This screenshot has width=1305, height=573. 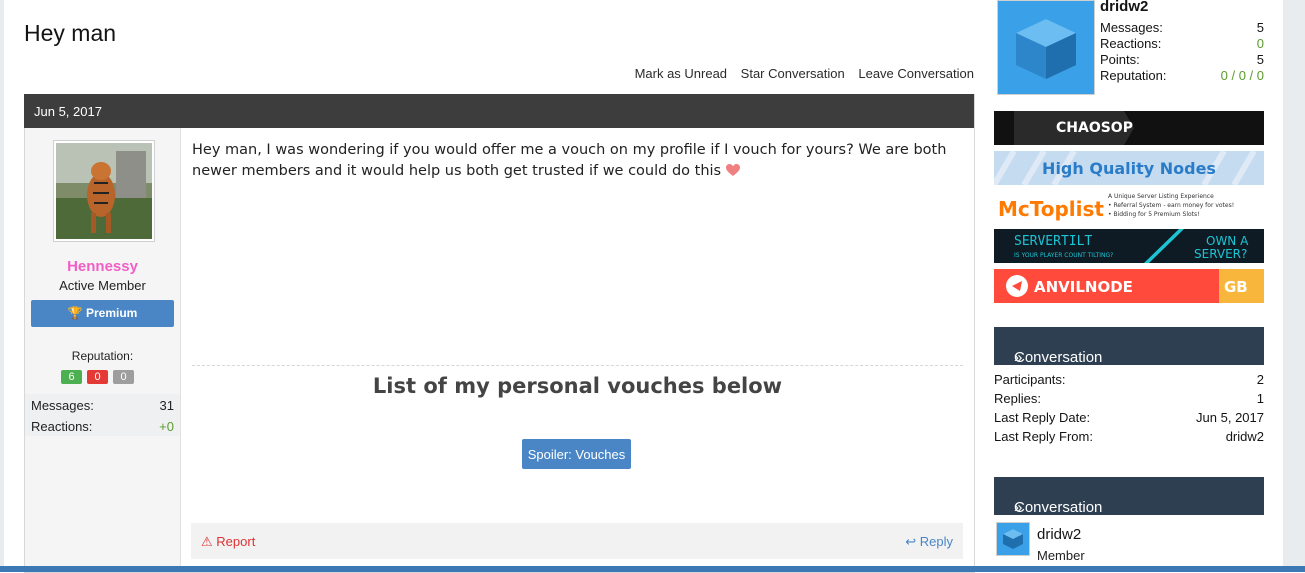 I want to click on message-date: Jun 5, 2017, so click(x=68, y=111).